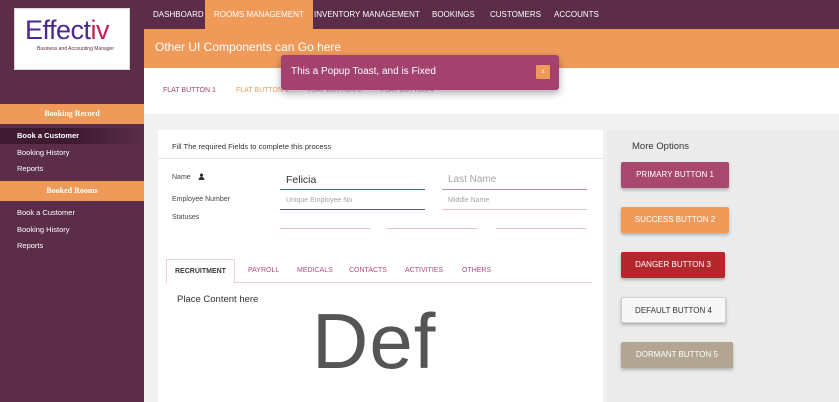 This screenshot has height=402, width=839. I want to click on danger-button: Danger Button 3, so click(673, 265).